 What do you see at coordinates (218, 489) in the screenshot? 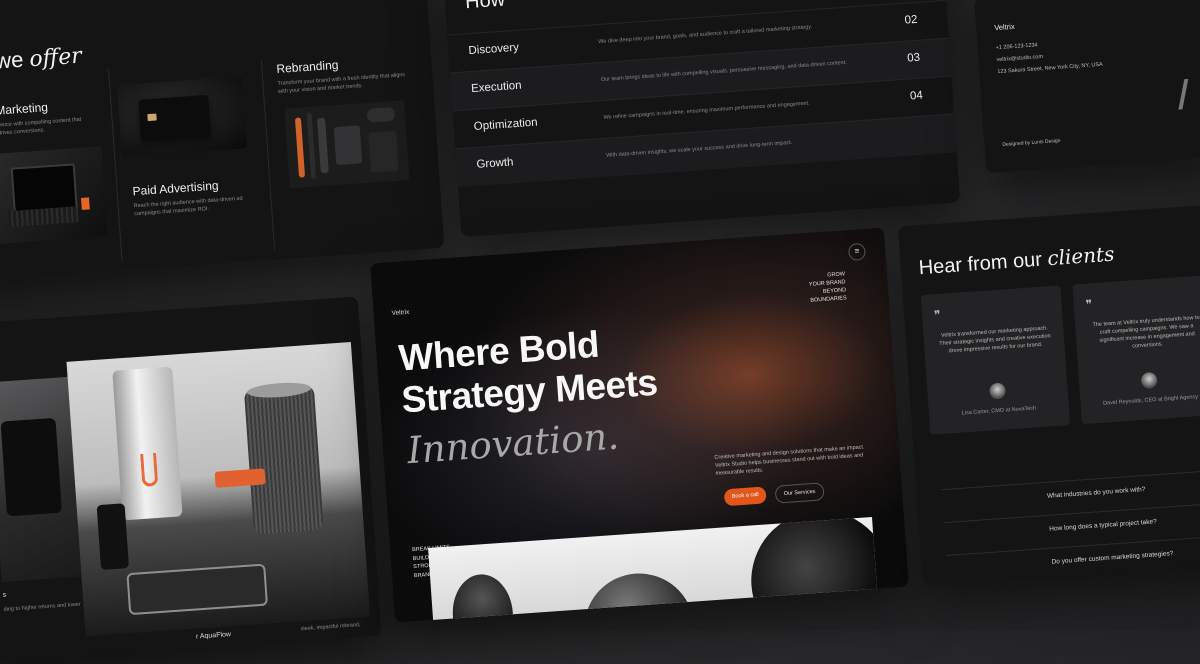
I see `aquaflow-product-image` at bounding box center [218, 489].